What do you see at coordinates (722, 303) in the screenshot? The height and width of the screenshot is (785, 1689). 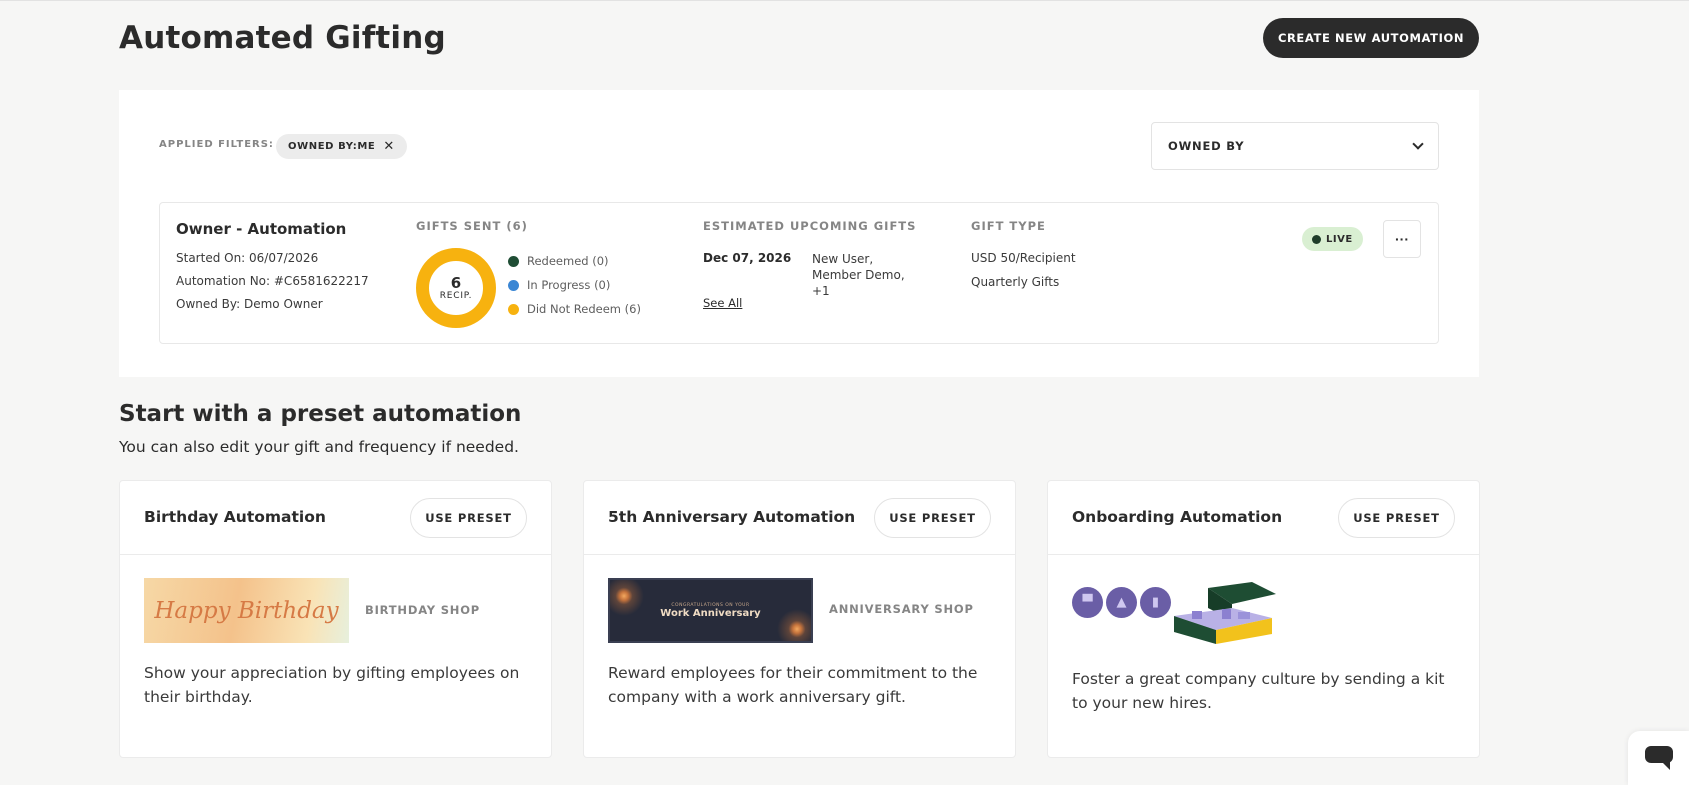 I see `see-all-link: See All` at bounding box center [722, 303].